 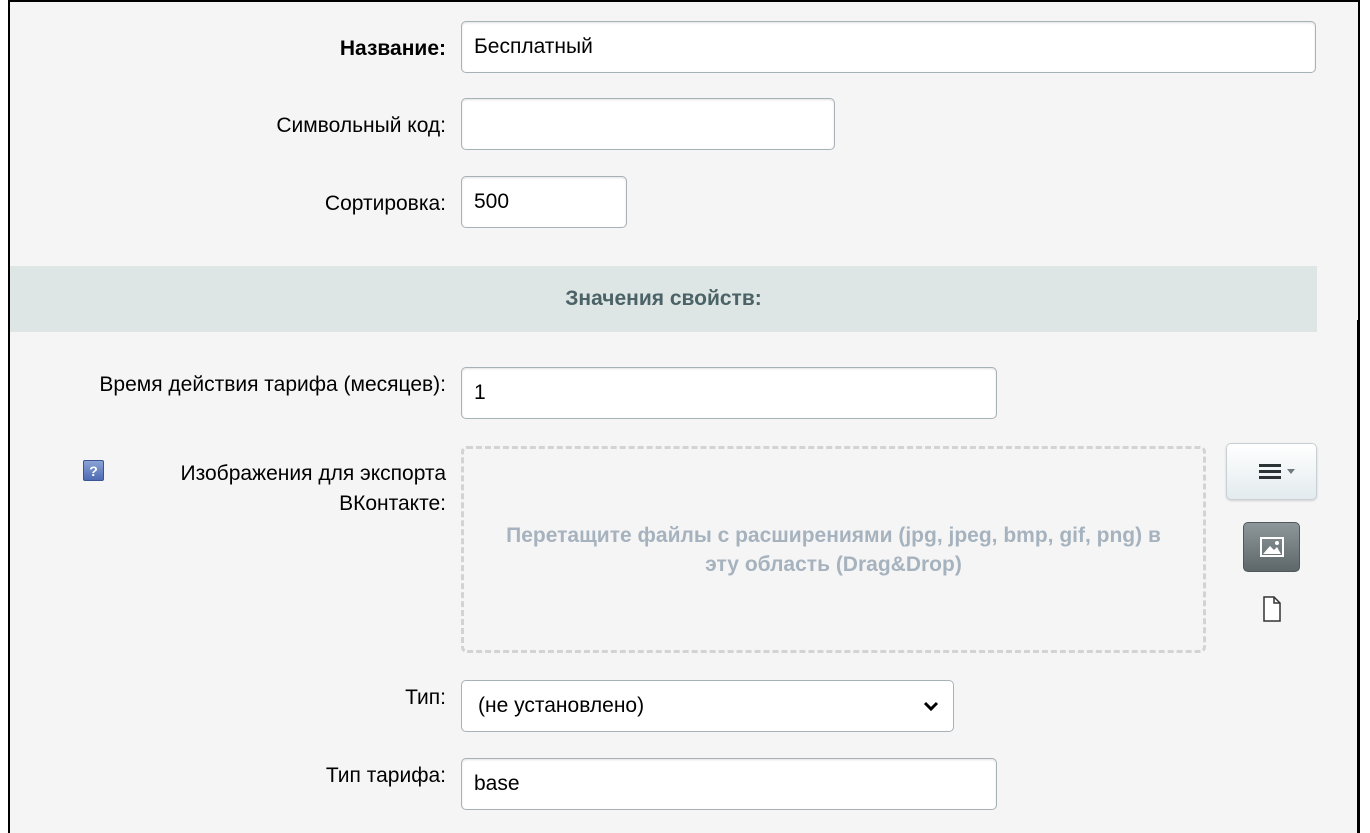 I want to click on images-label-line1: Изображения для экспорта, so click(x=313, y=473).